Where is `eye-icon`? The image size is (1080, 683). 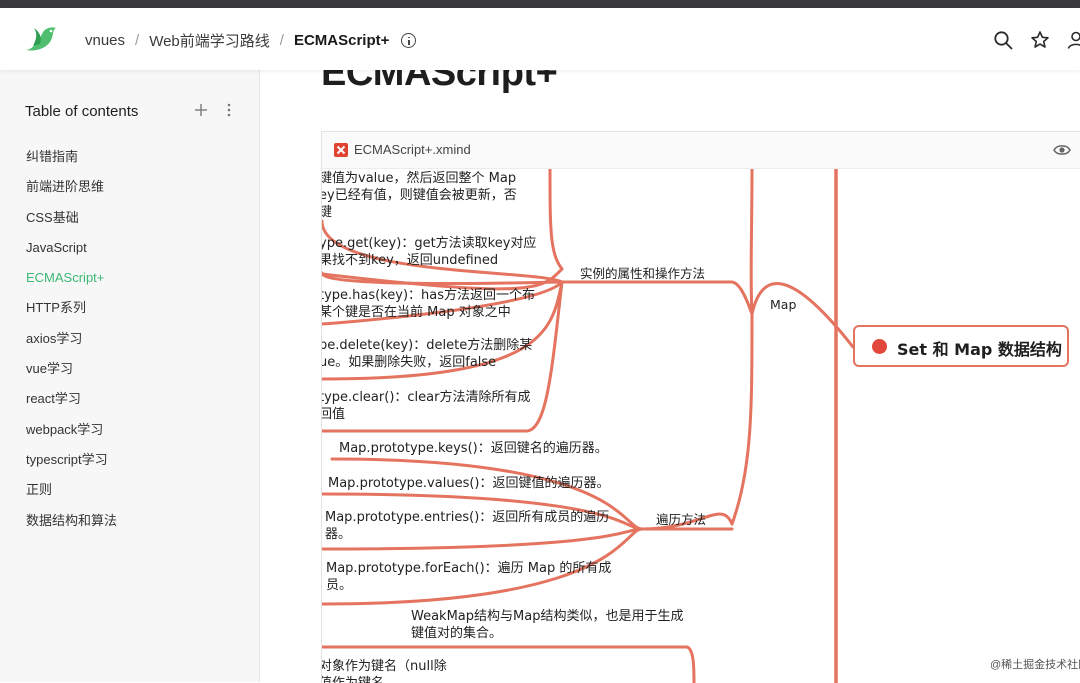
eye-icon is located at coordinates (1062, 150).